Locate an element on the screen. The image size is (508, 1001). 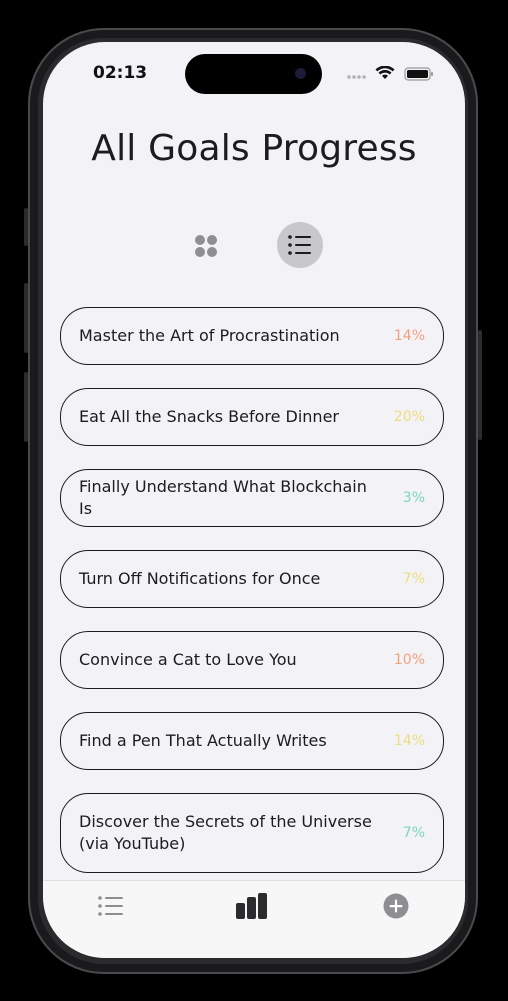
battery-icon is located at coordinates (418, 74).